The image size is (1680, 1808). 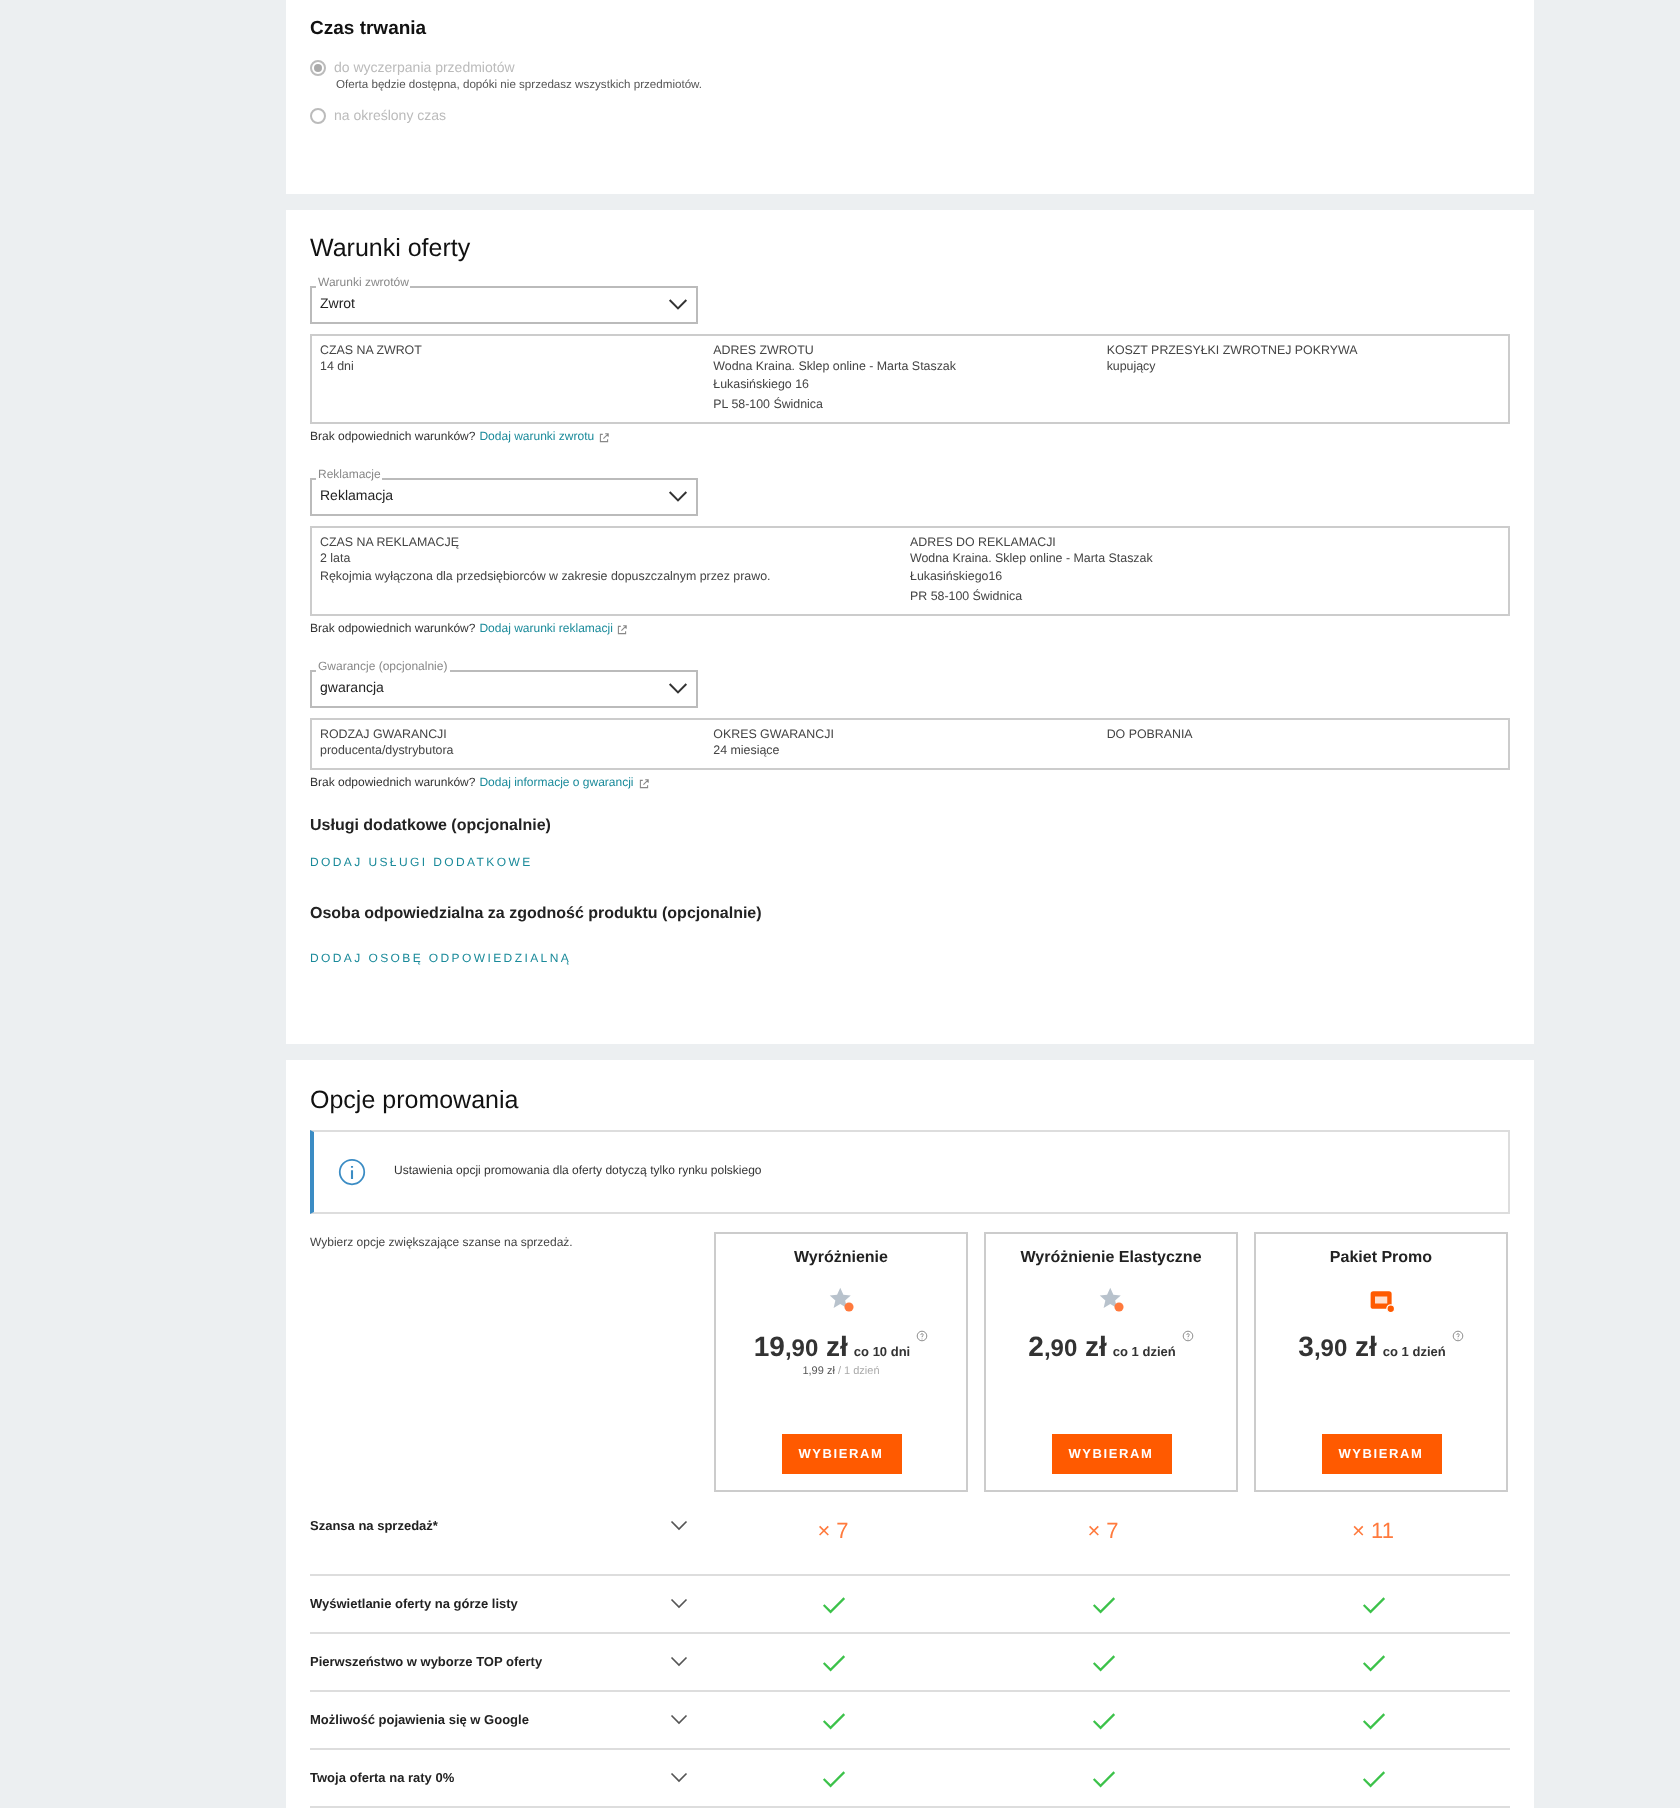 I want to click on package-name: Wyróżnienie, so click(x=841, y=1257).